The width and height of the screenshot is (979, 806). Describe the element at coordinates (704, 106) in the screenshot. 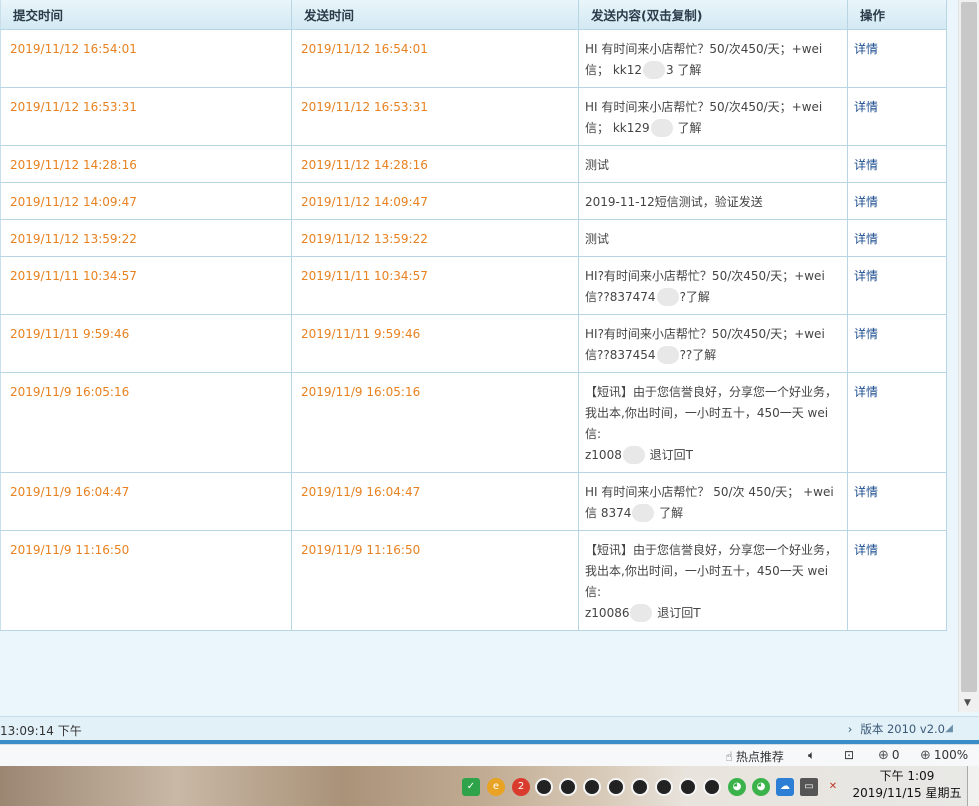

I see `message-line: HI 有时间来小店帮忙？50/次450/天；+wei` at that location.